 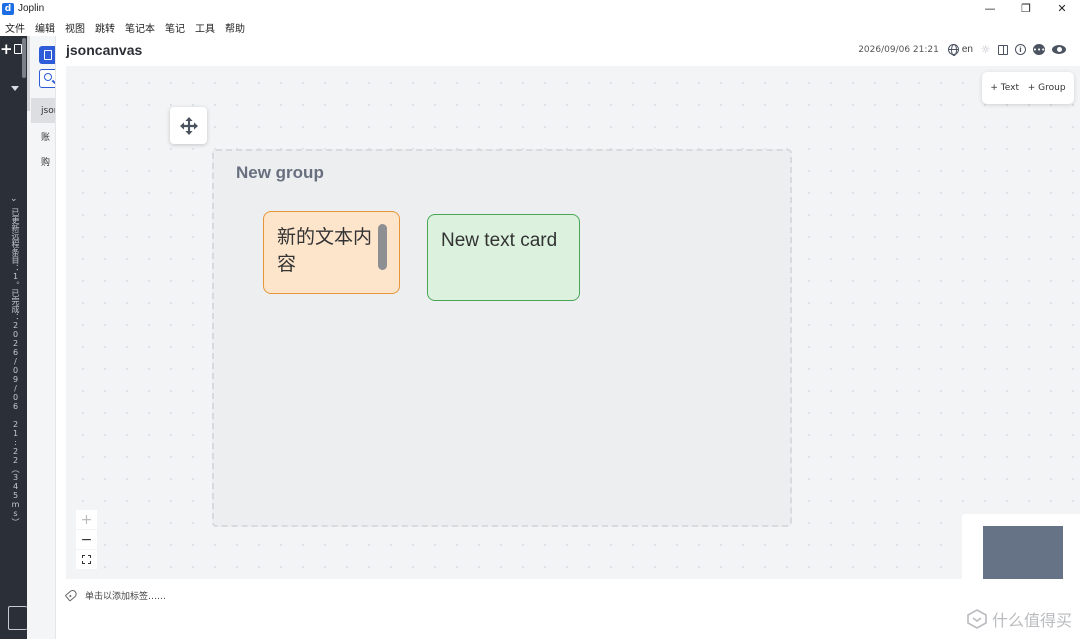 I want to click on note-title: jsoncanvas, so click(x=104, y=50).